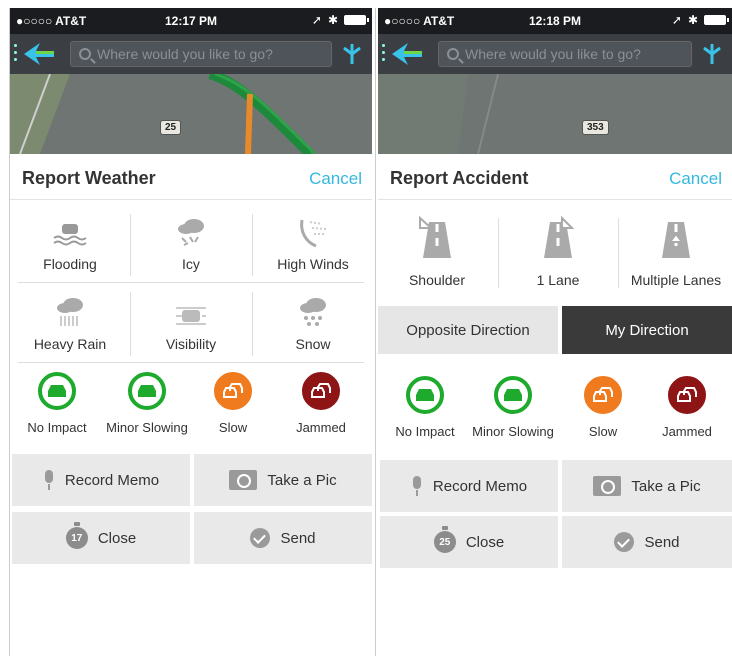  Describe the element at coordinates (191, 177) in the screenshot. I see `panel-header: Report Weather Cancel` at that location.